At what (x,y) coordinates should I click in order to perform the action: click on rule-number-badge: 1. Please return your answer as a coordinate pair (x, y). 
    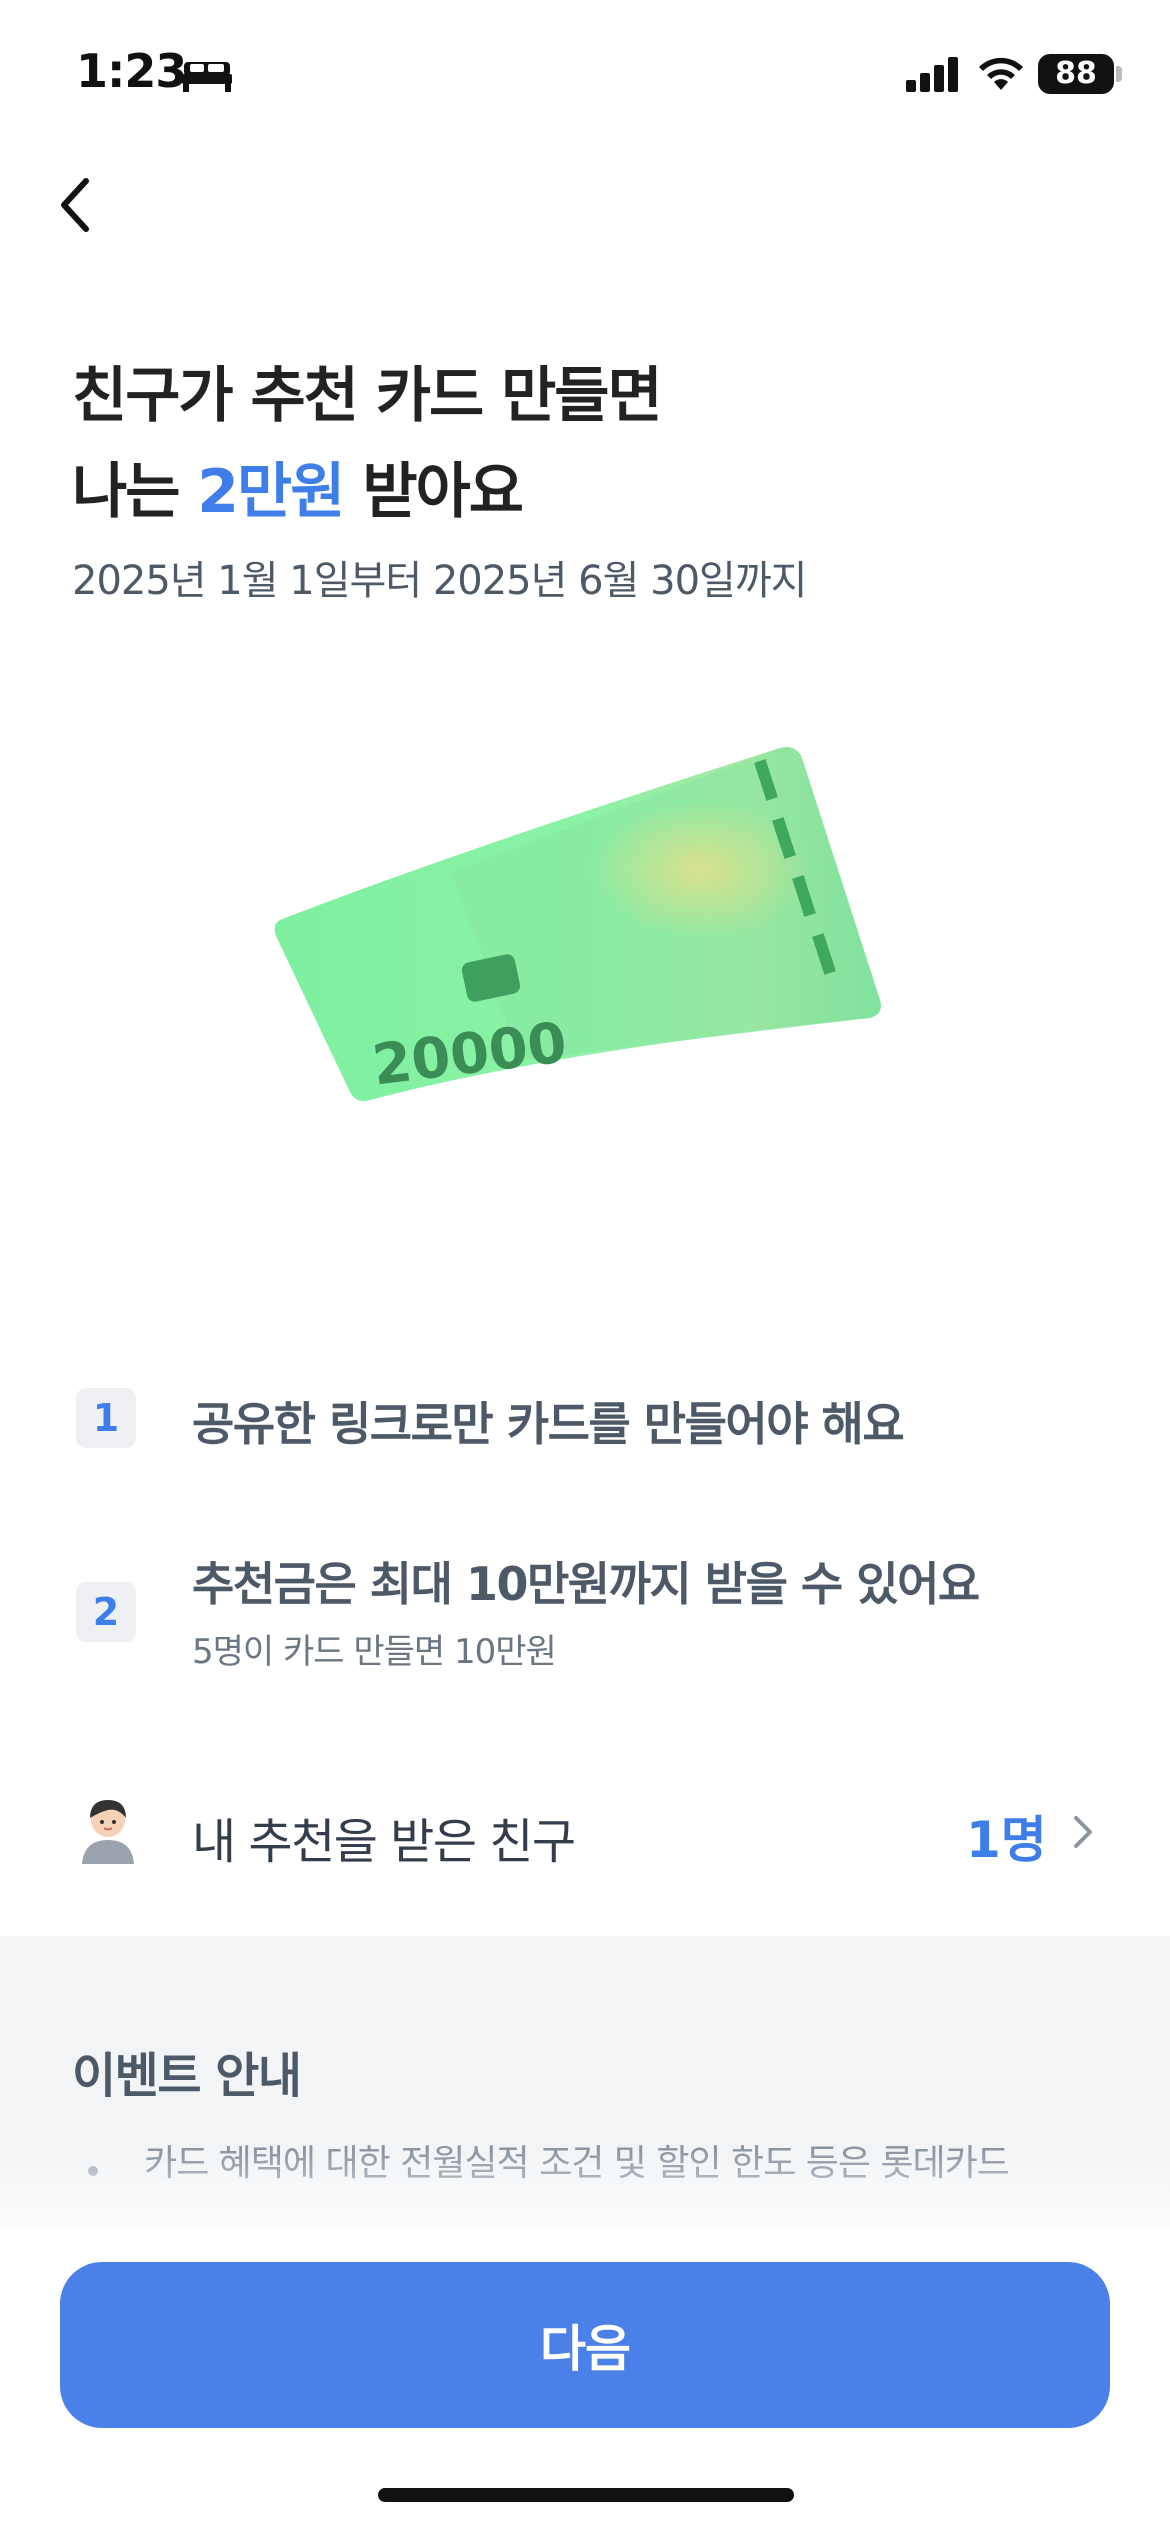
    Looking at the image, I should click on (106, 1418).